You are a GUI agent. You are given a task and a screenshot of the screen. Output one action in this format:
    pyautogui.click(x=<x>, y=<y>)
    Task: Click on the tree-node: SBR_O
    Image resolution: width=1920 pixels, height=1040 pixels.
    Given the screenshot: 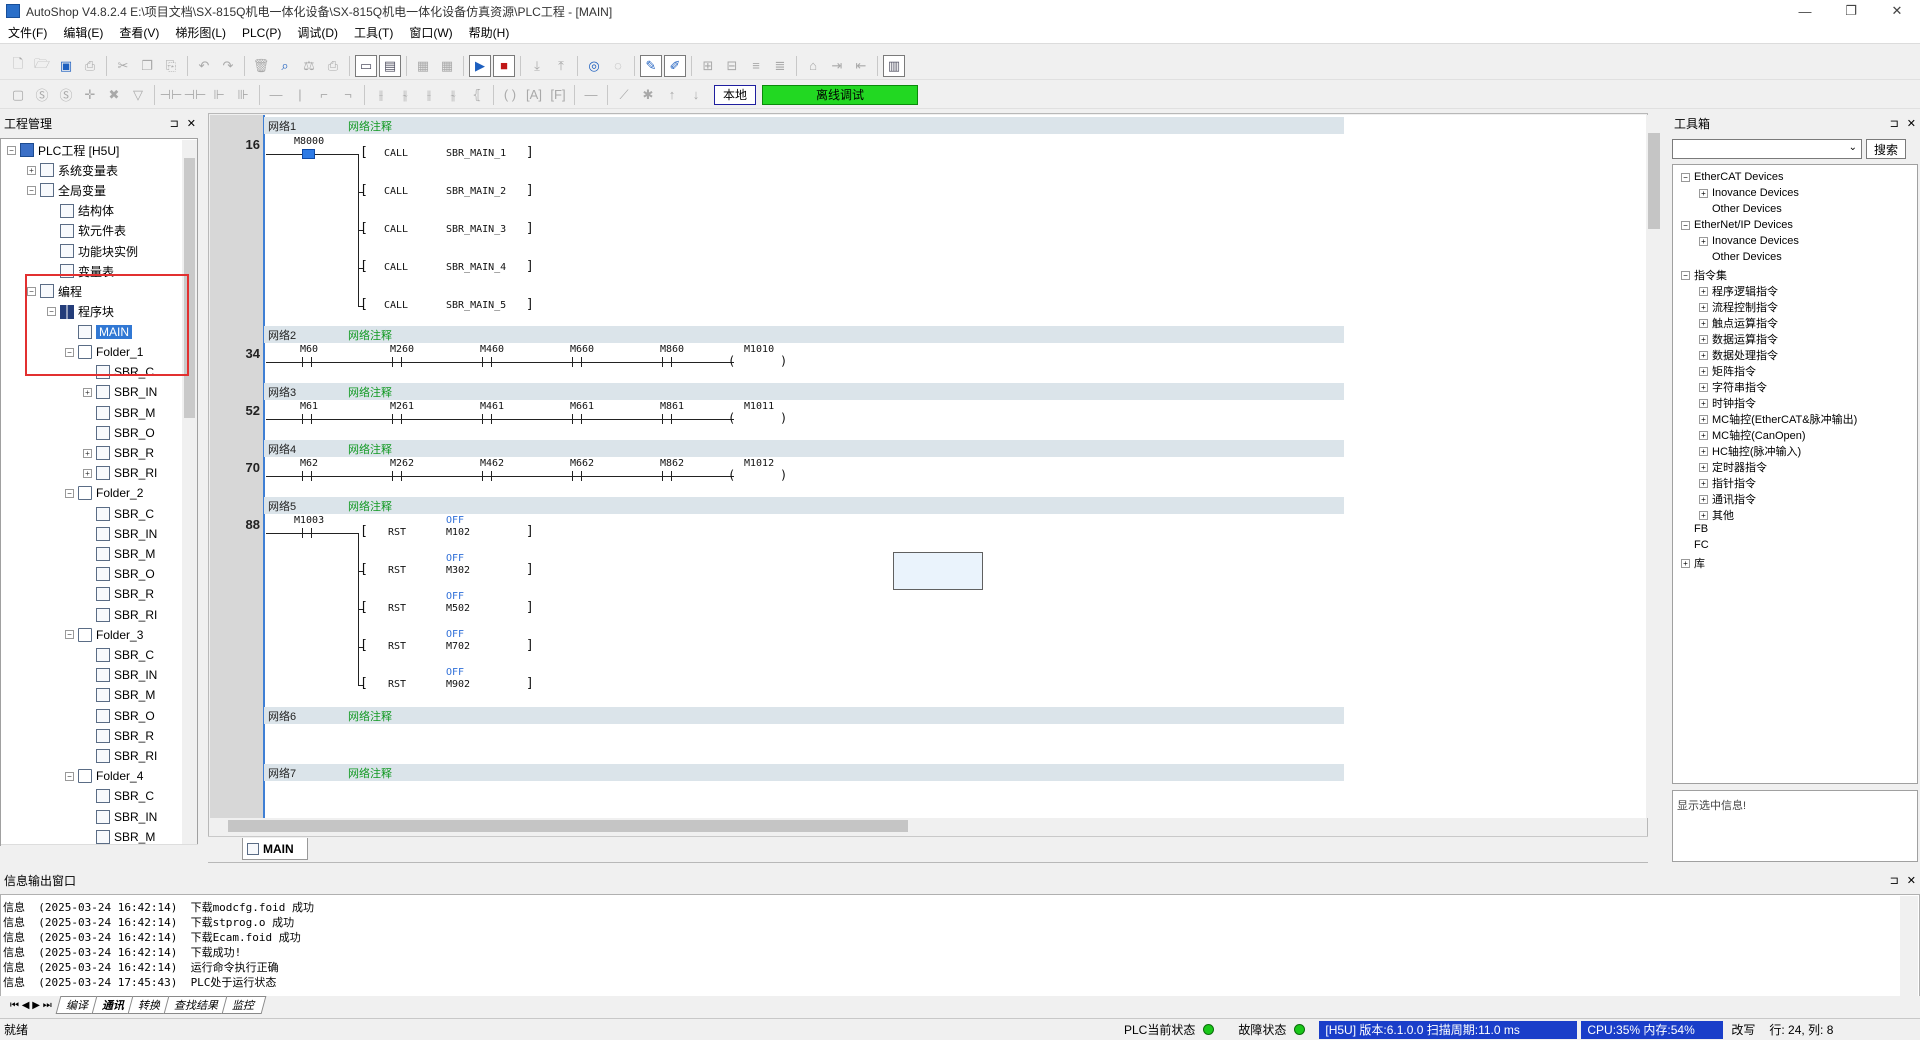 What is the action you would take?
    pyautogui.click(x=119, y=574)
    